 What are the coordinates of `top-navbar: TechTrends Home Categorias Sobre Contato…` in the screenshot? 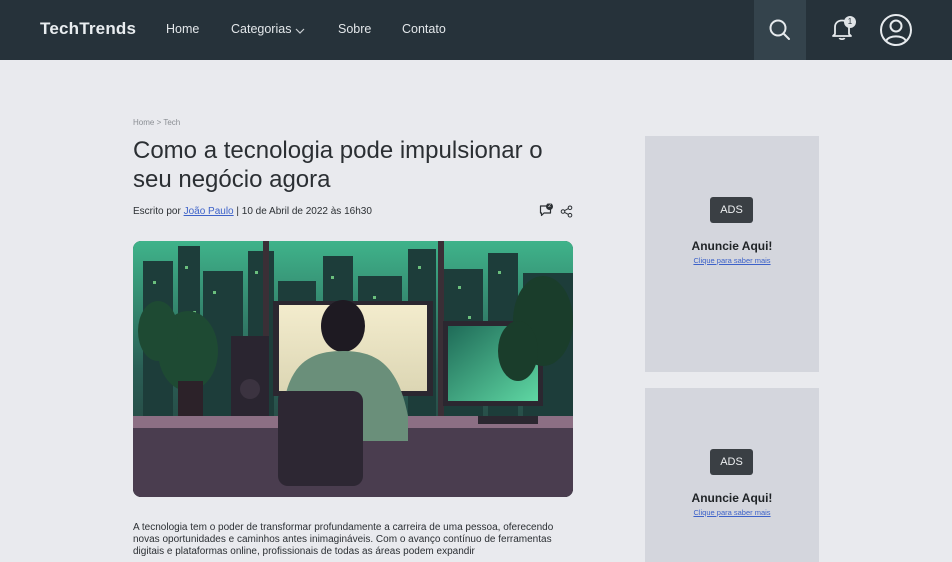 It's located at (476, 30).